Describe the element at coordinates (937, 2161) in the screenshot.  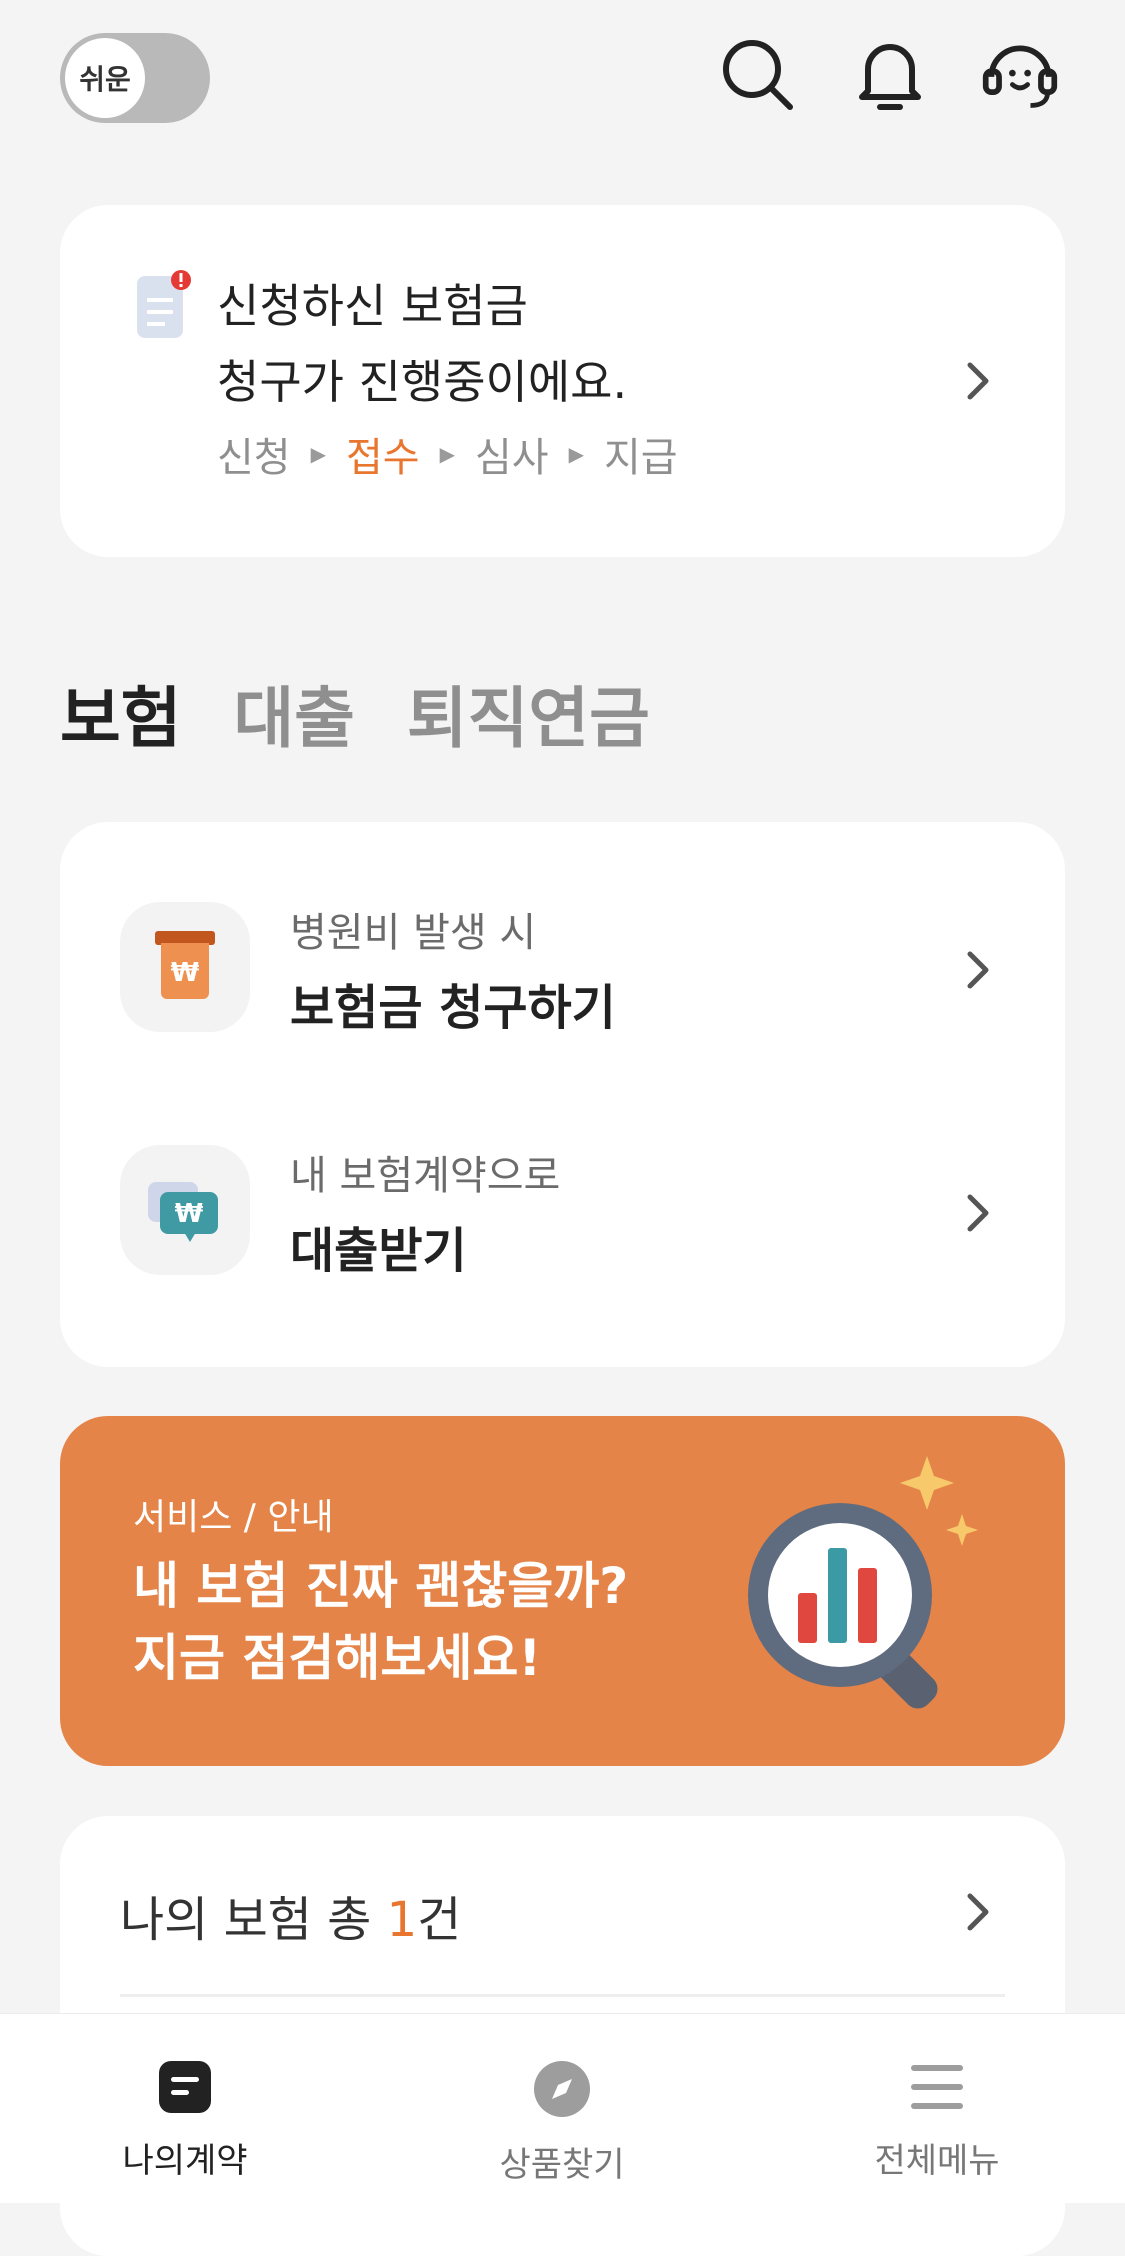
I see `nav-all-menu-label: 전체메뉴` at that location.